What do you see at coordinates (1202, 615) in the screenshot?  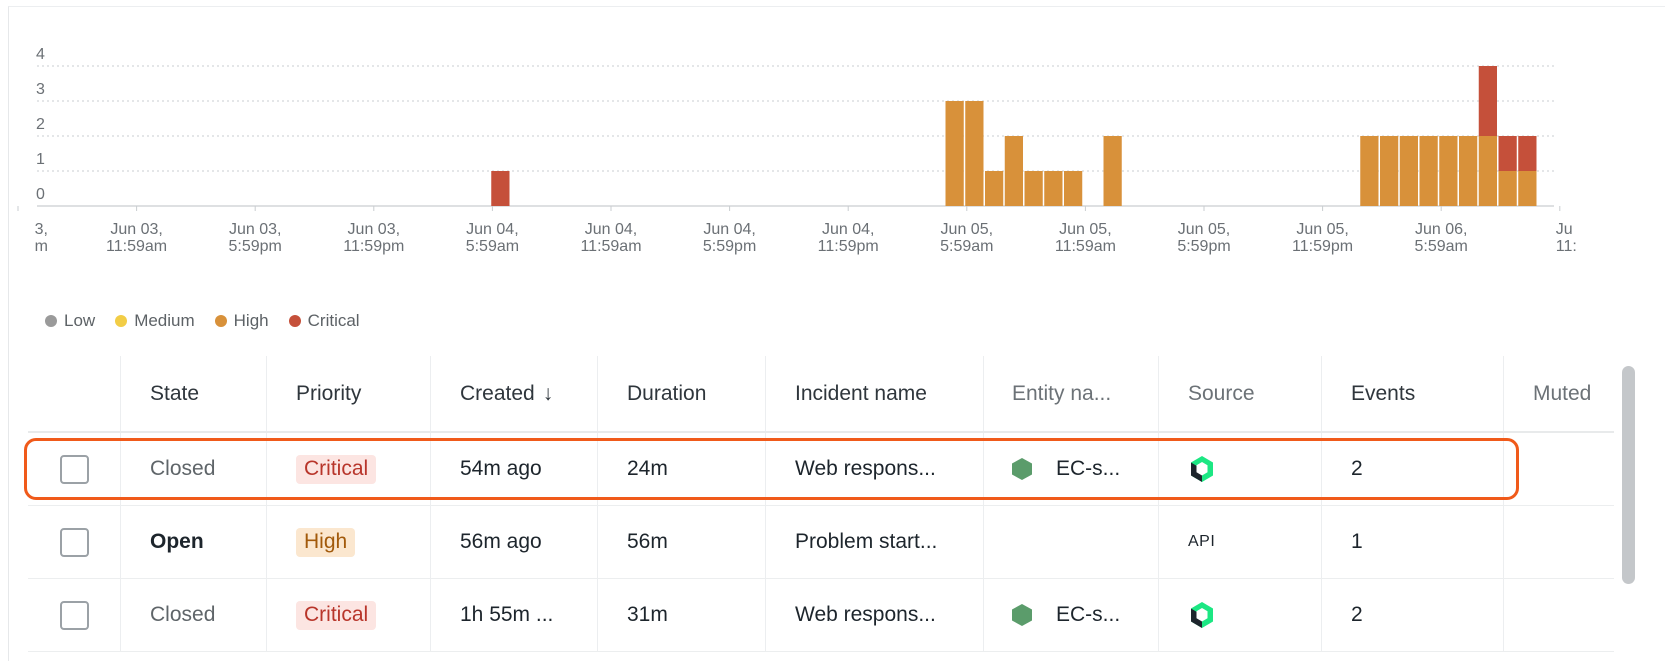 I see `new-relic-icon` at bounding box center [1202, 615].